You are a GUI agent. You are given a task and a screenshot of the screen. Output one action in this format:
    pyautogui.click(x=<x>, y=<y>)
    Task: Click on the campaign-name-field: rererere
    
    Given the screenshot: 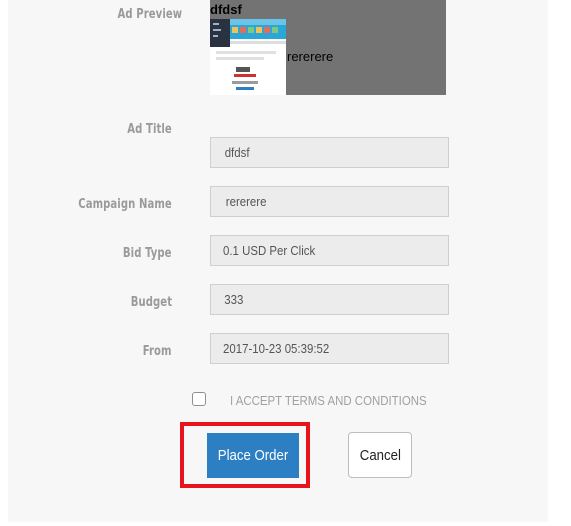 What is the action you would take?
    pyautogui.click(x=329, y=201)
    